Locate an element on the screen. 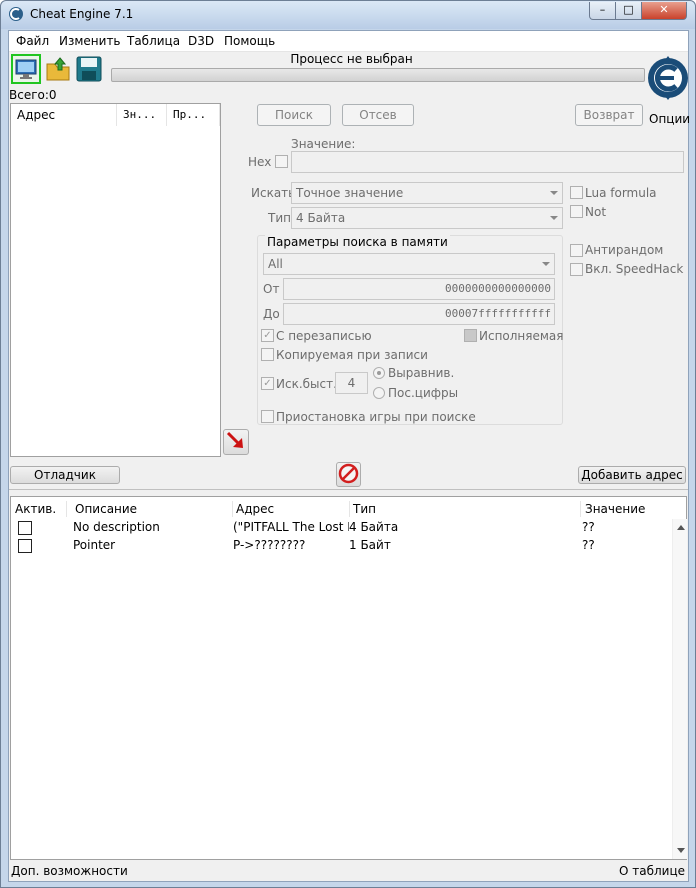 This screenshot has width=696, height=888. scan-type-select: Точное значение is located at coordinates (427, 193).